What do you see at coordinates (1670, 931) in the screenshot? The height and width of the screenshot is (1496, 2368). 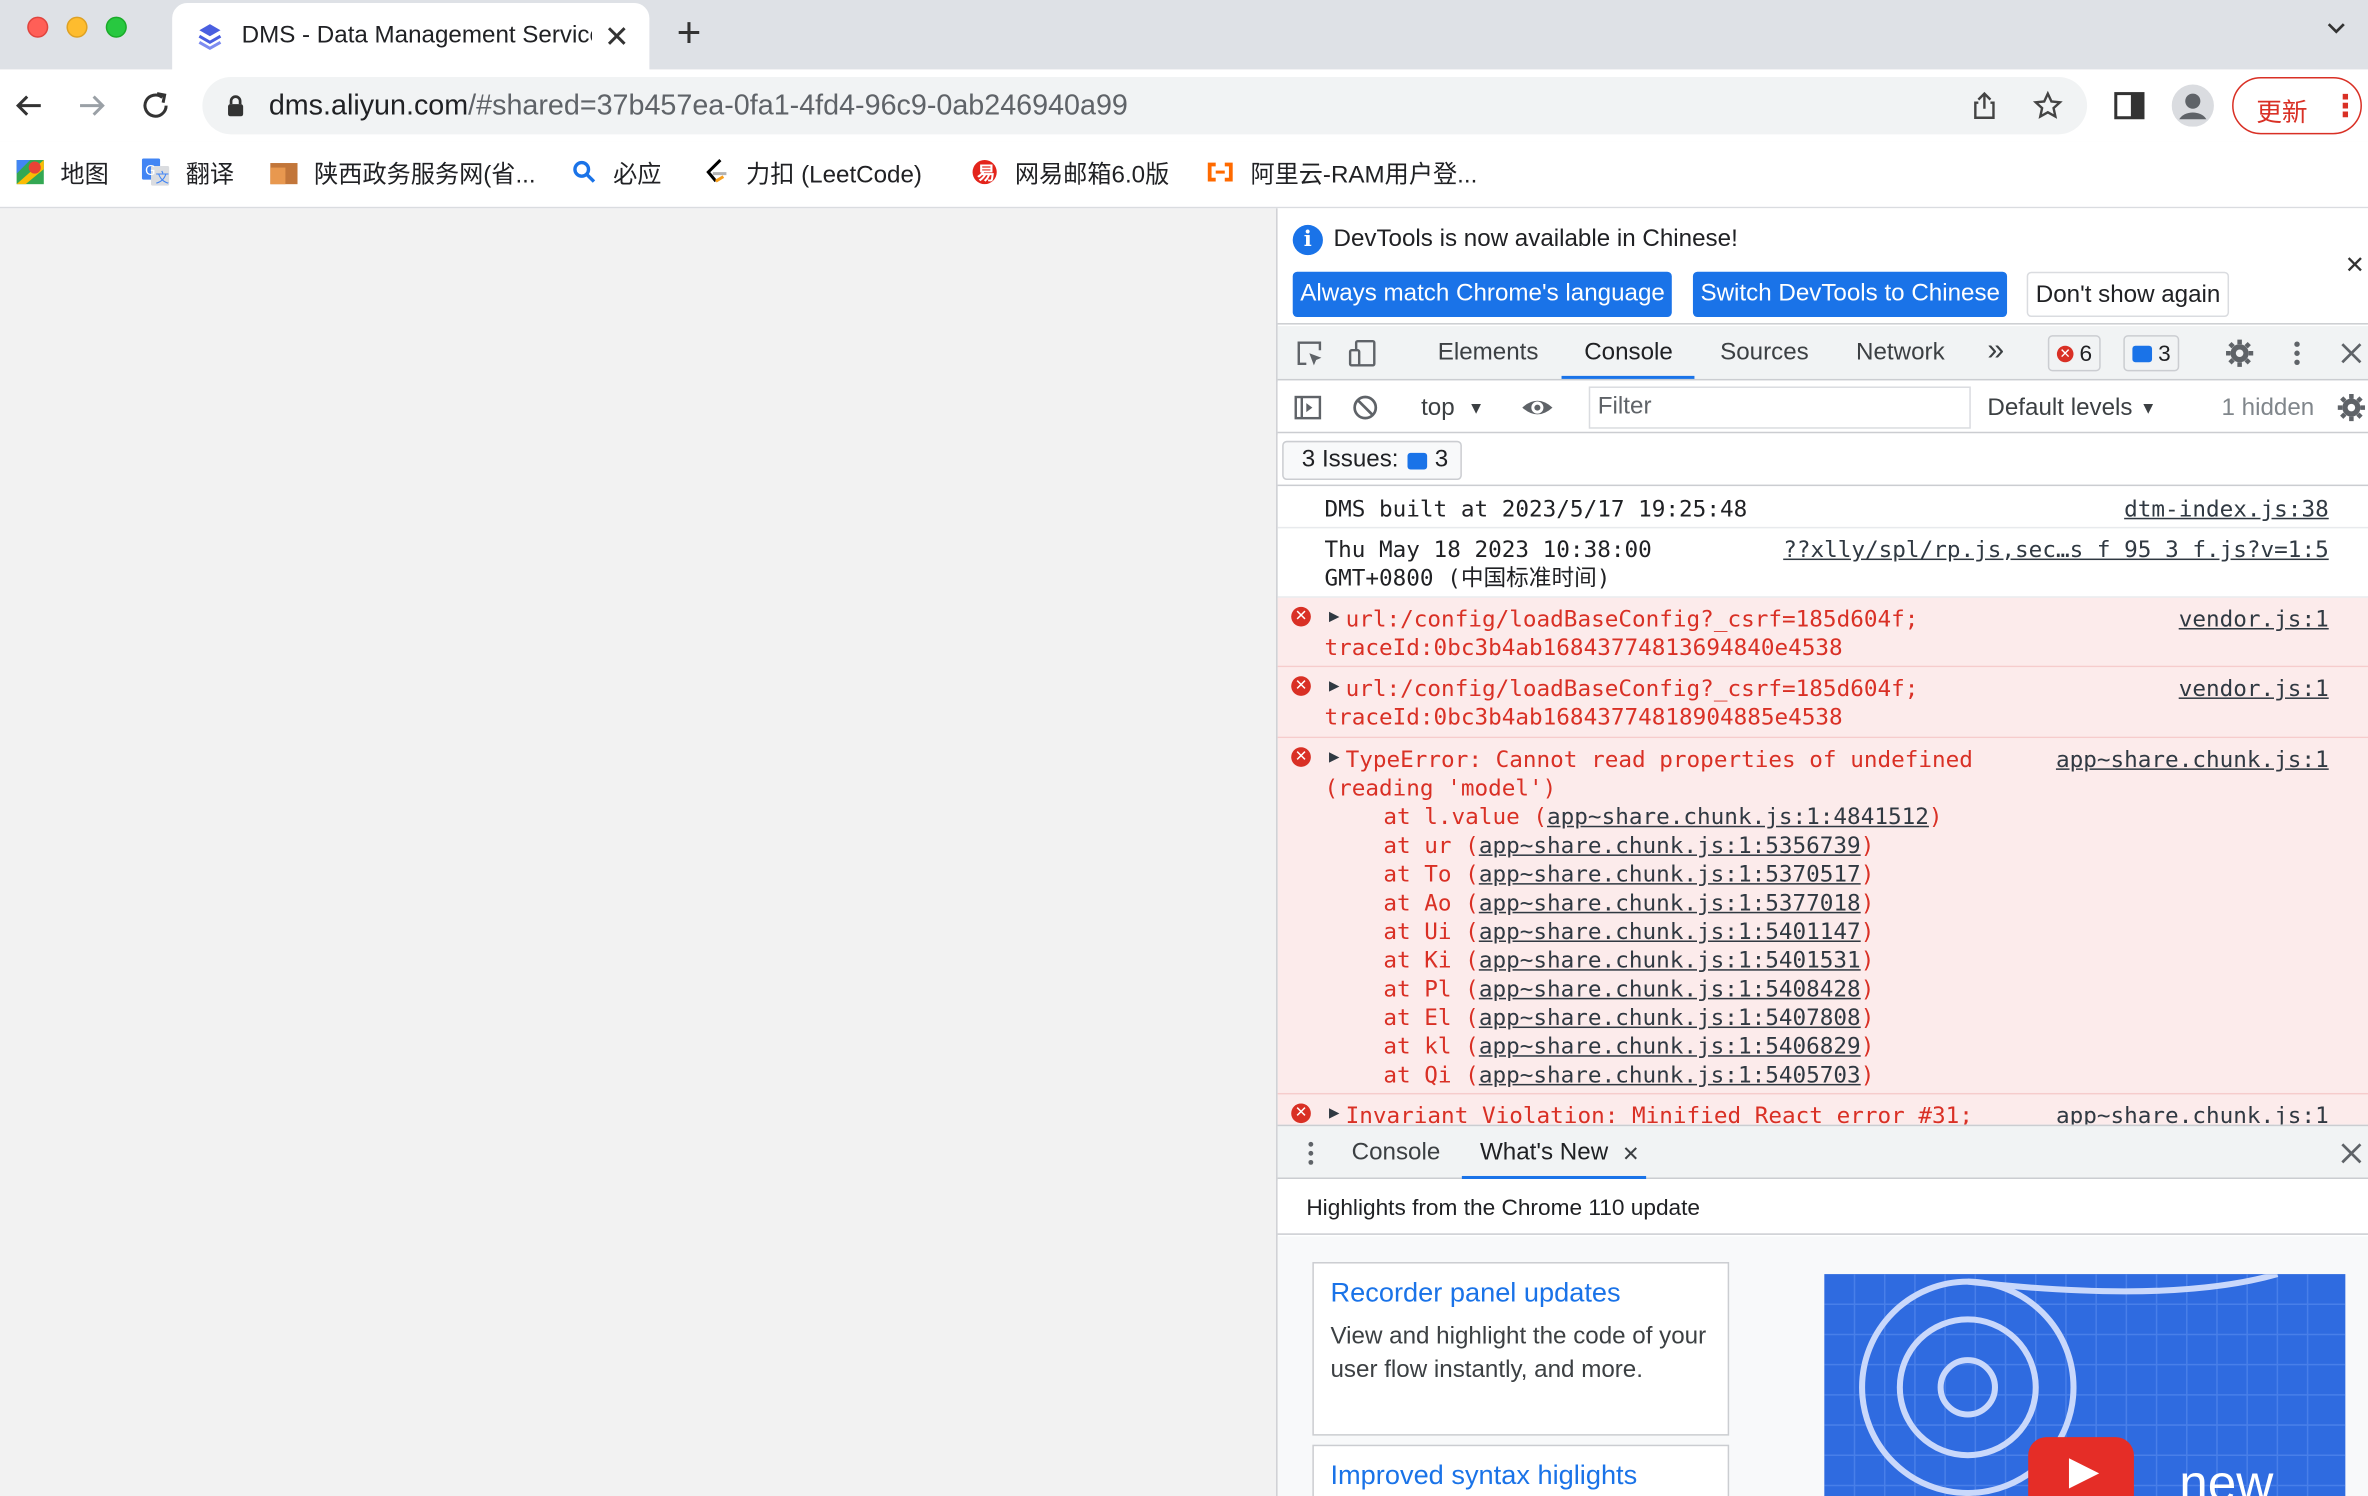 I see `stack-frame-link: app~share.chunk.js:1:5401147` at bounding box center [1670, 931].